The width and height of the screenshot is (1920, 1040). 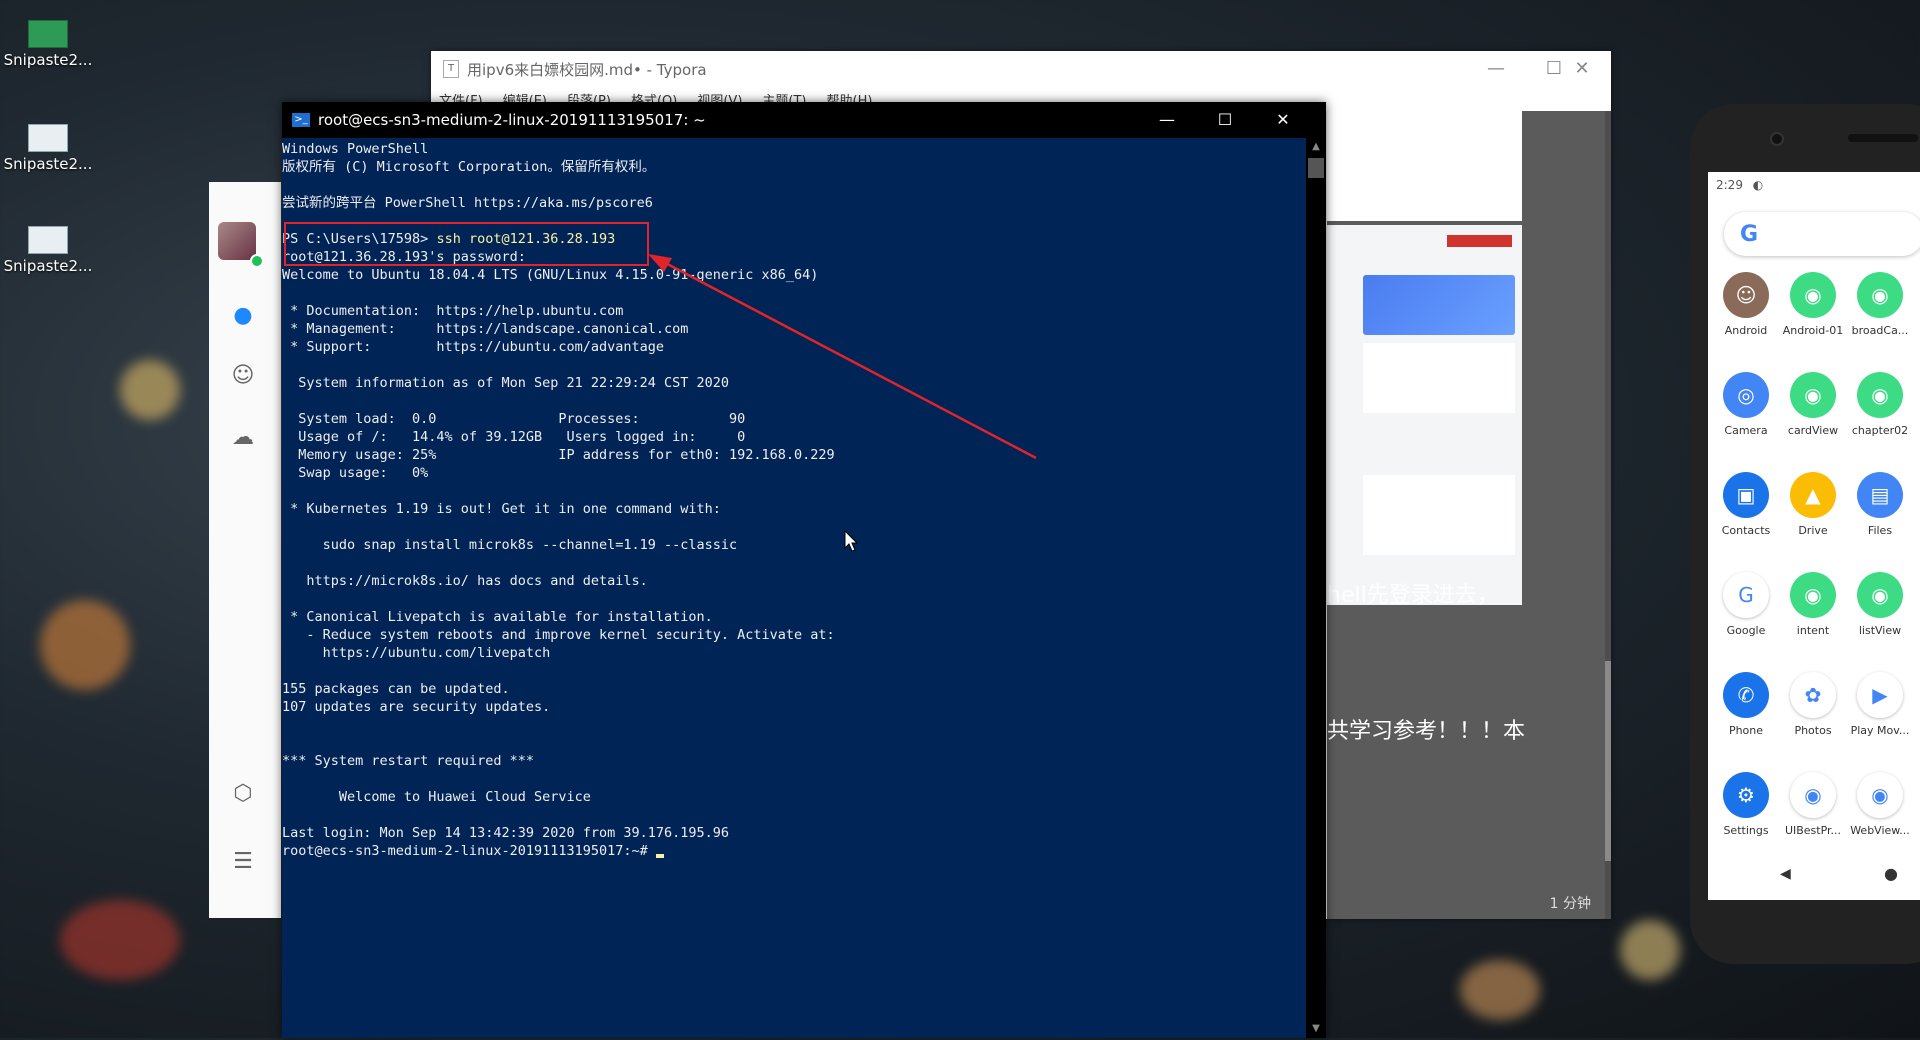 I want to click on speaker-grille, so click(x=1883, y=138).